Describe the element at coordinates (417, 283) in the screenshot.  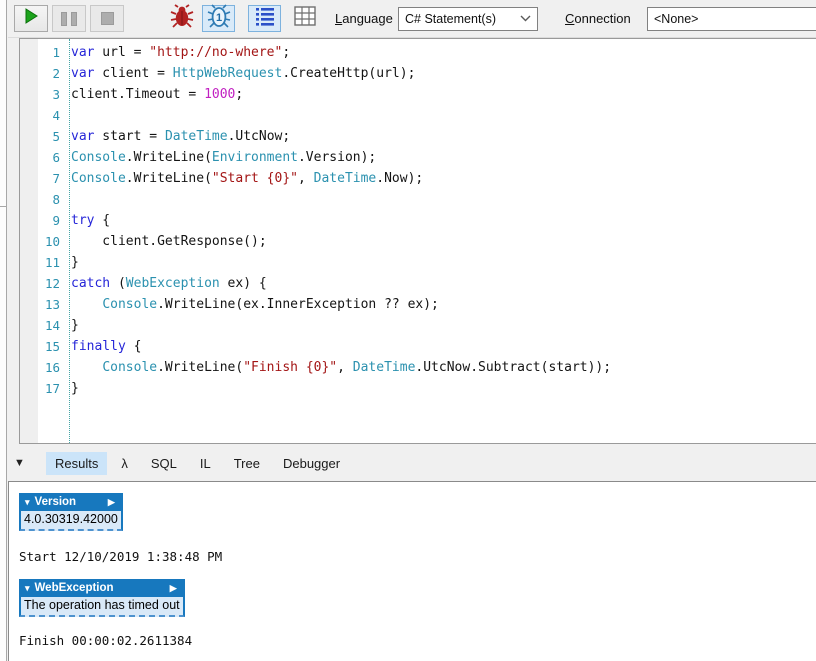
I see `code-line-12: 12 catch (WebException ex) {` at that location.